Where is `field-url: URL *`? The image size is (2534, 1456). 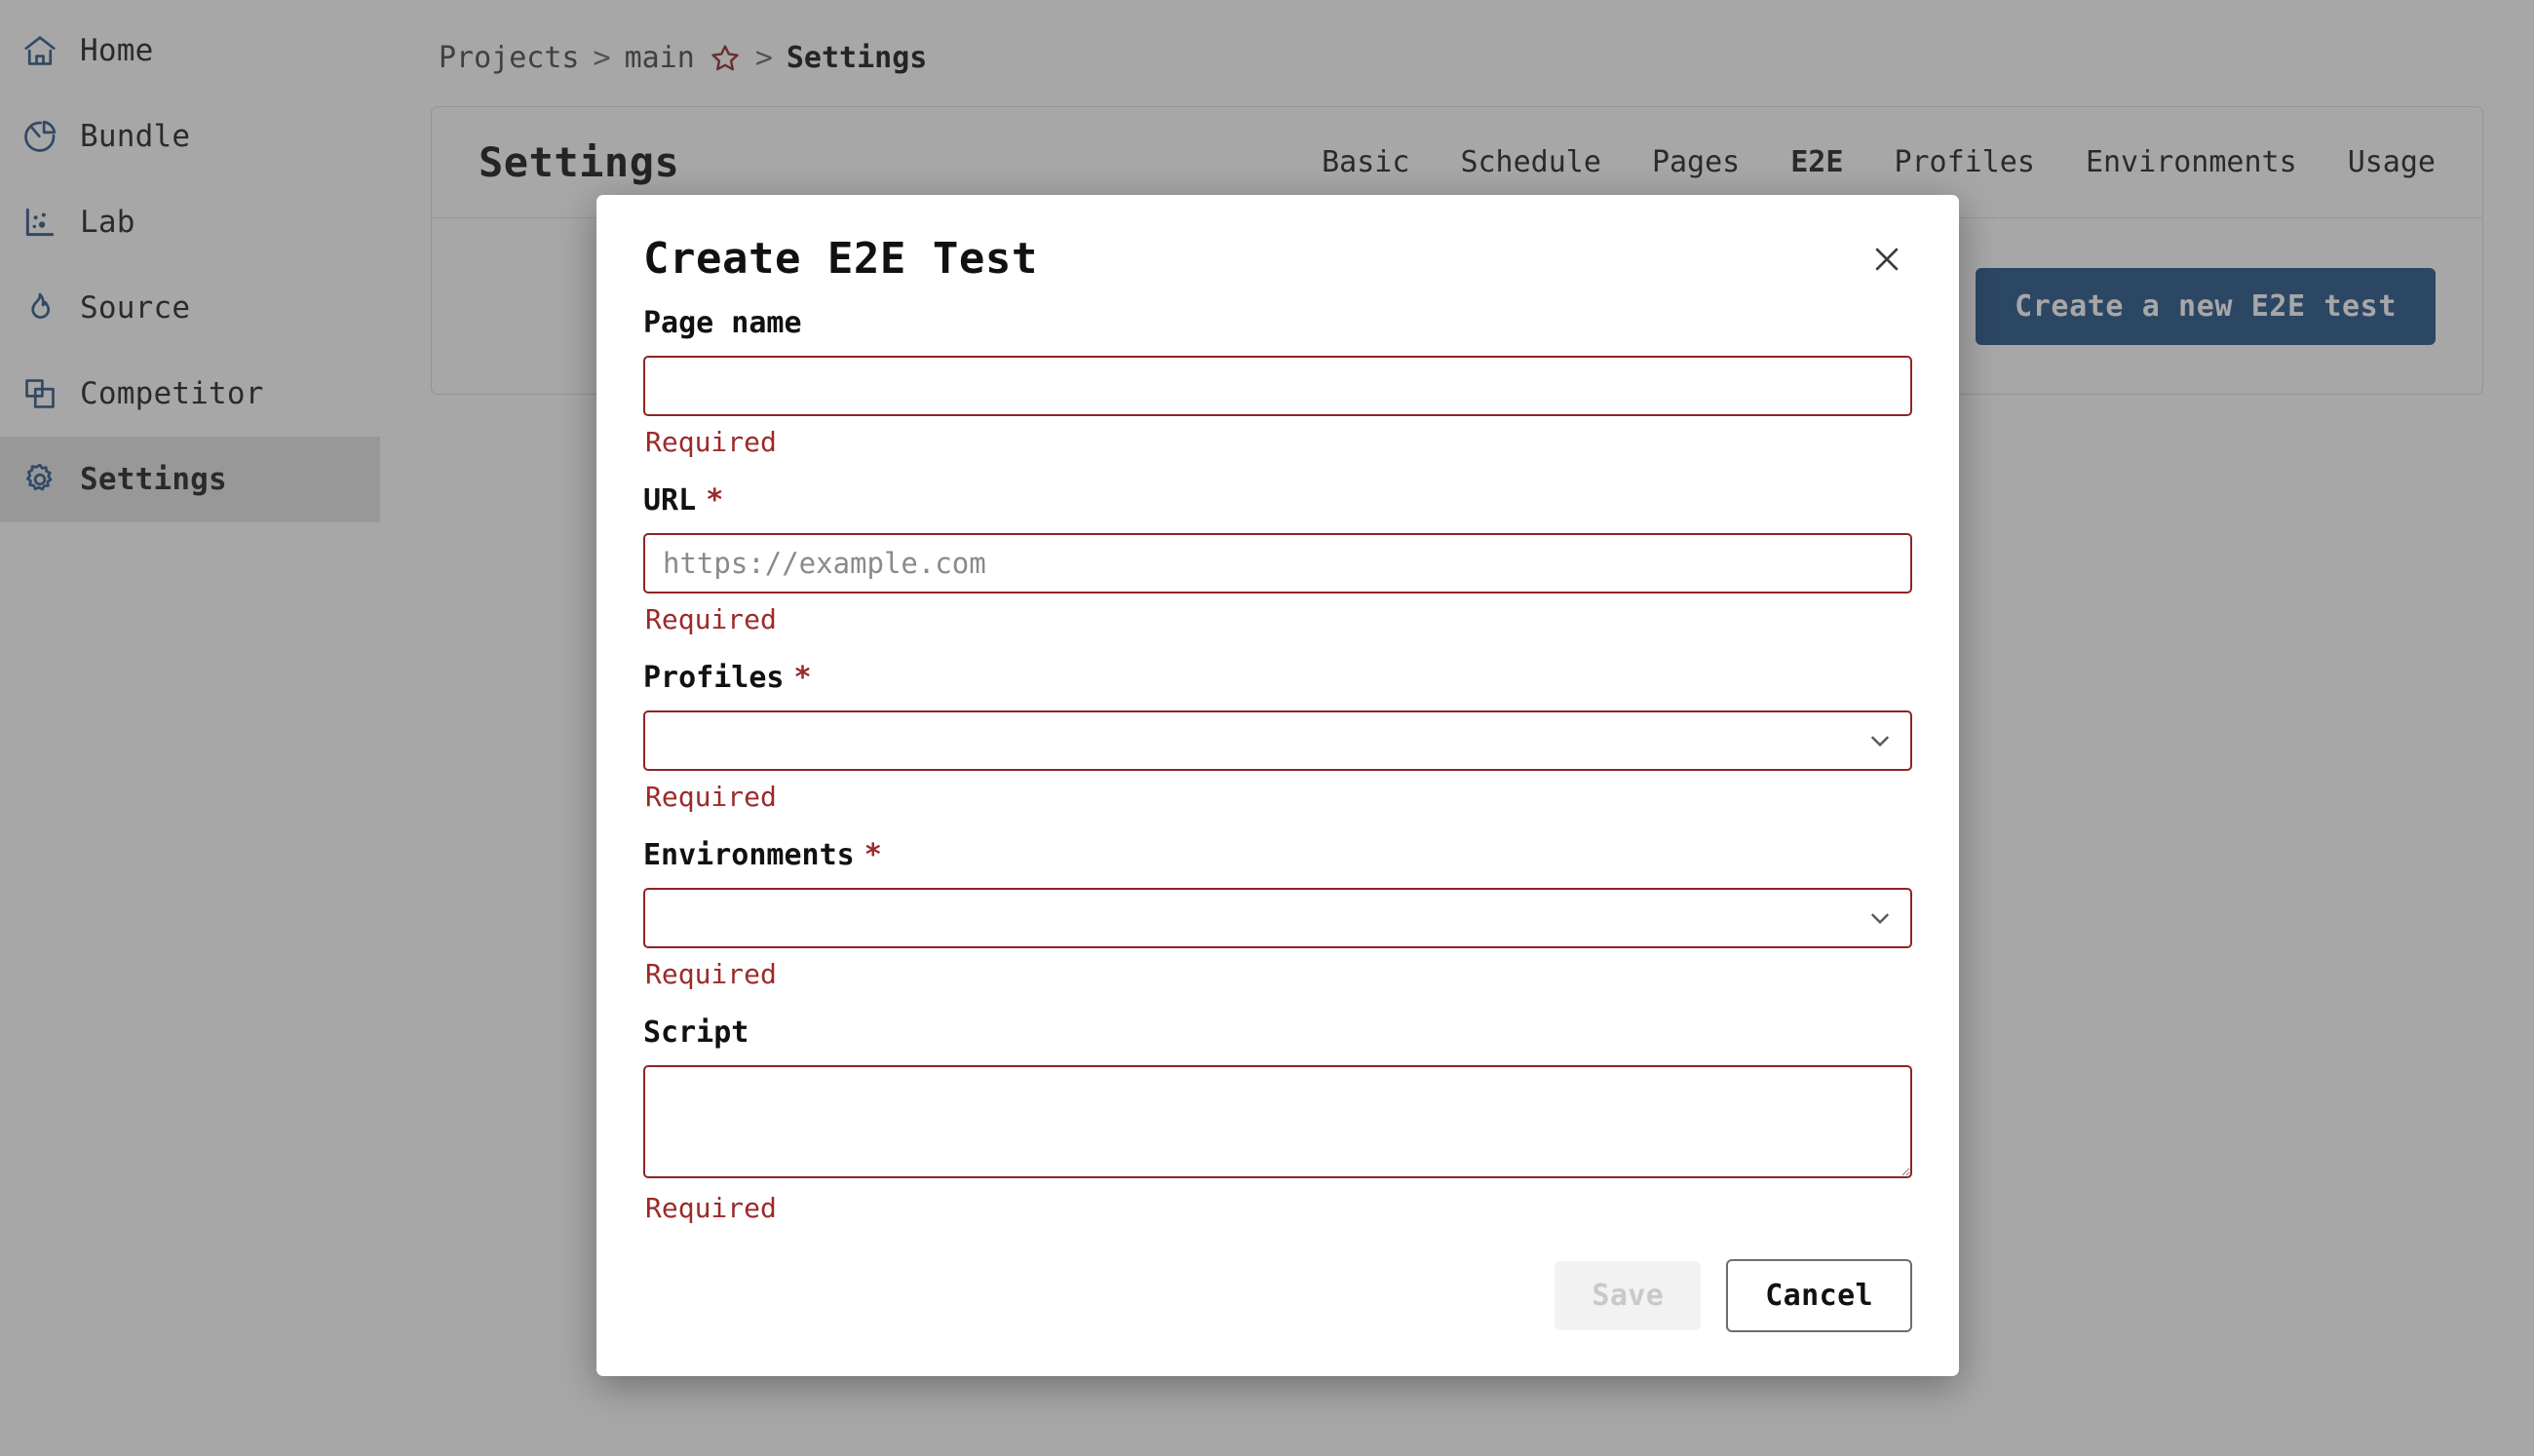
field-url: URL * is located at coordinates (1278, 538).